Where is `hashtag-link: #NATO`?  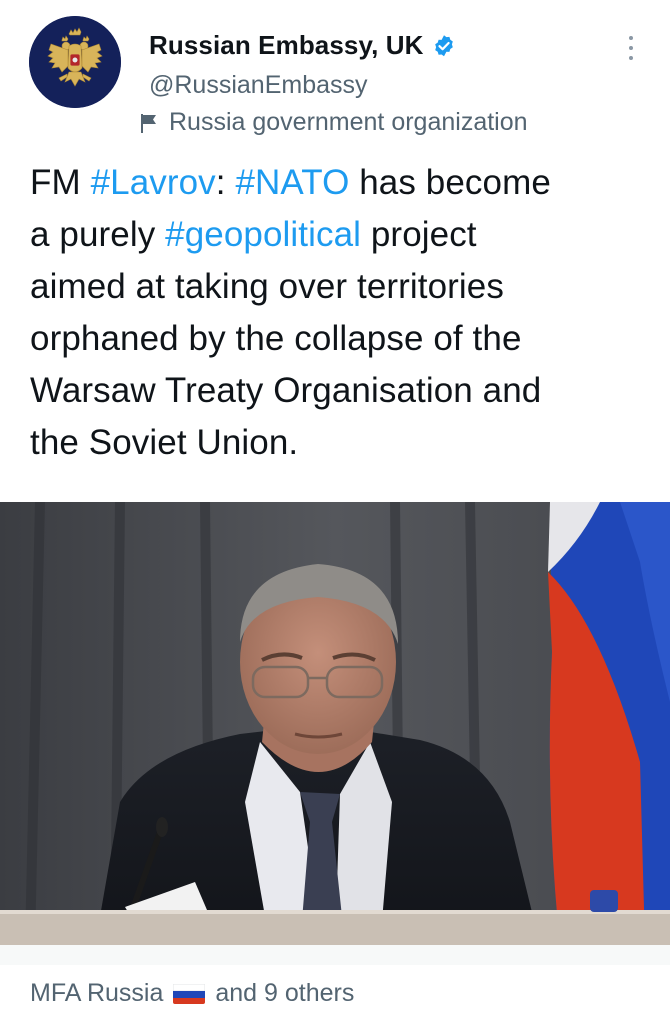 hashtag-link: #NATO is located at coordinates (292, 182).